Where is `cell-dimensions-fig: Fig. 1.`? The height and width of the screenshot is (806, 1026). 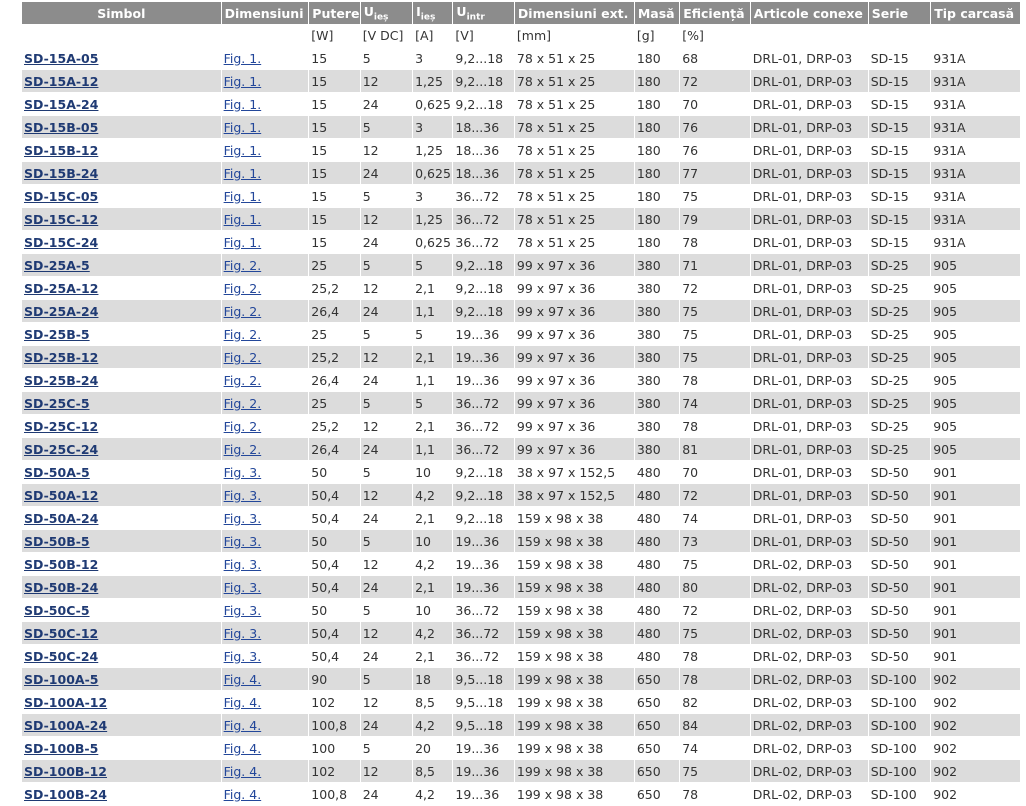 cell-dimensions-fig: Fig. 1. is located at coordinates (265, 173).